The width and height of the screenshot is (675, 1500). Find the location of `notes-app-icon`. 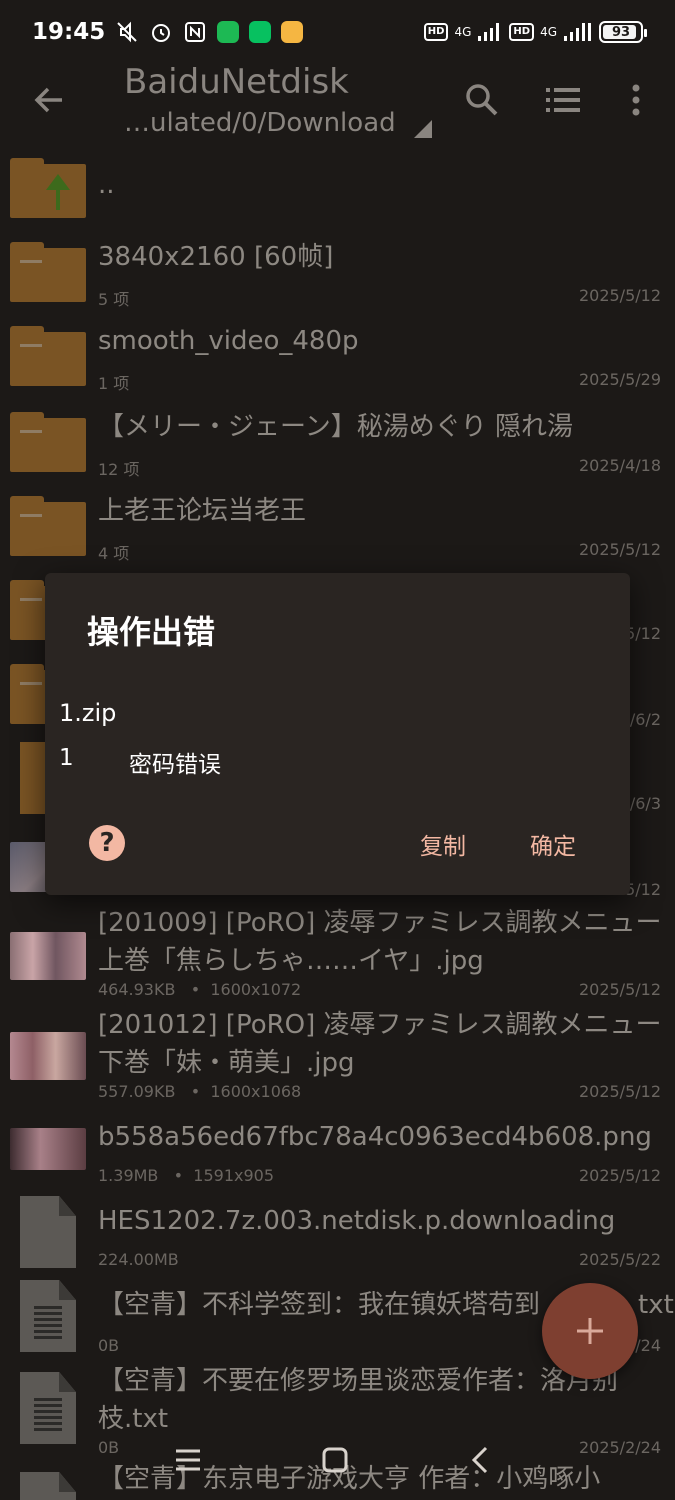

notes-app-icon is located at coordinates (292, 32).